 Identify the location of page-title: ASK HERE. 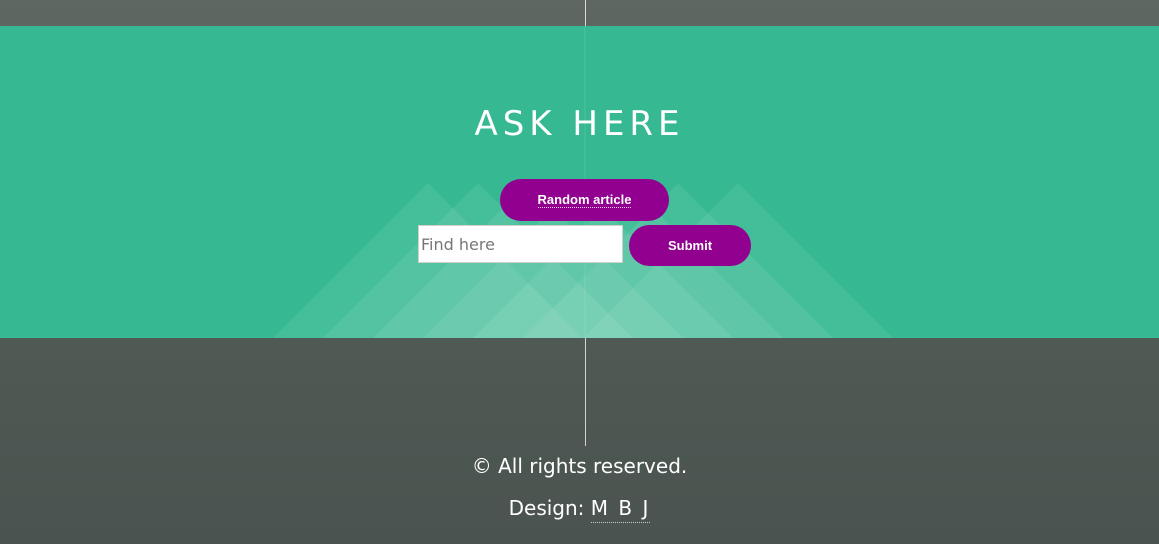
(579, 124).